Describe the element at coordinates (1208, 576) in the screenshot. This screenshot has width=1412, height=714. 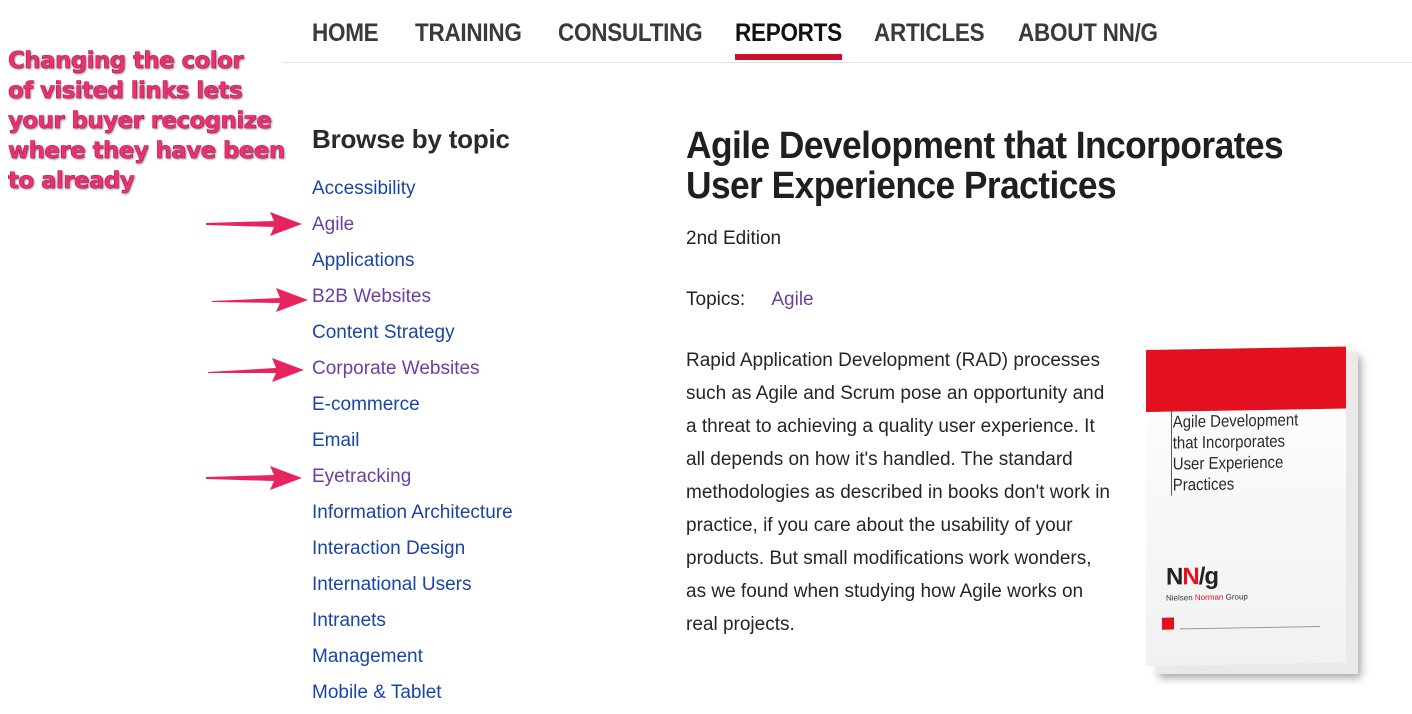
I see `logo-g: /g` at that location.